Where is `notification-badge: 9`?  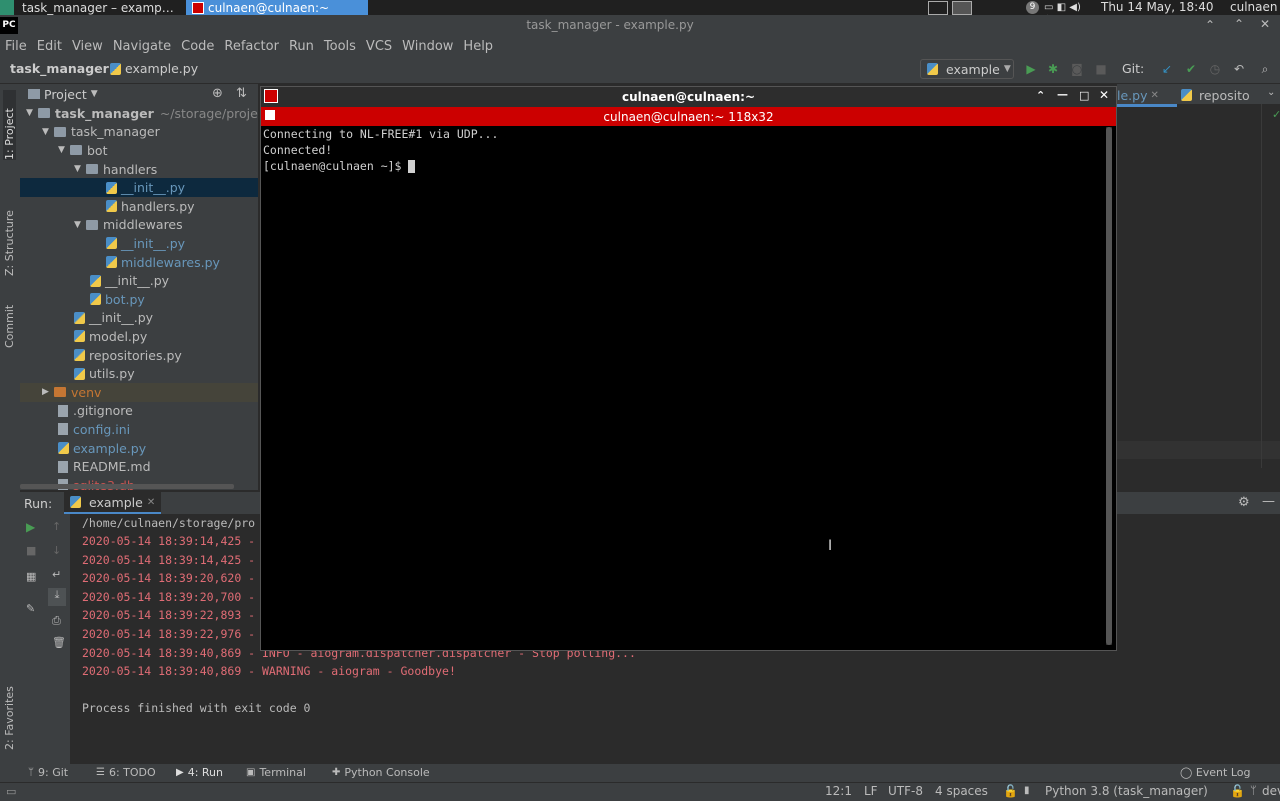 notification-badge: 9 is located at coordinates (1032, 7).